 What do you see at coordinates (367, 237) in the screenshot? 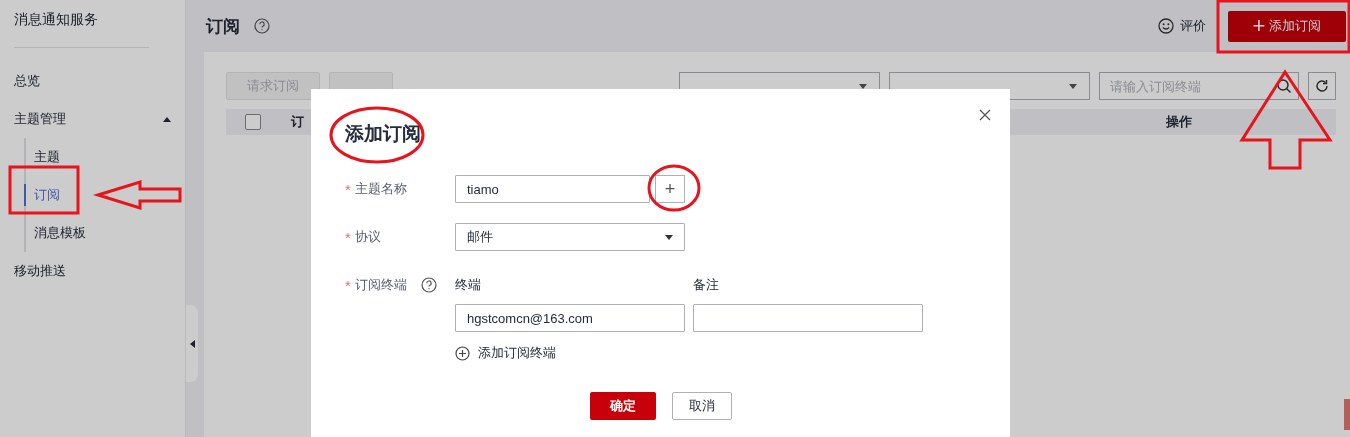
I see `field-label: 协议` at bounding box center [367, 237].